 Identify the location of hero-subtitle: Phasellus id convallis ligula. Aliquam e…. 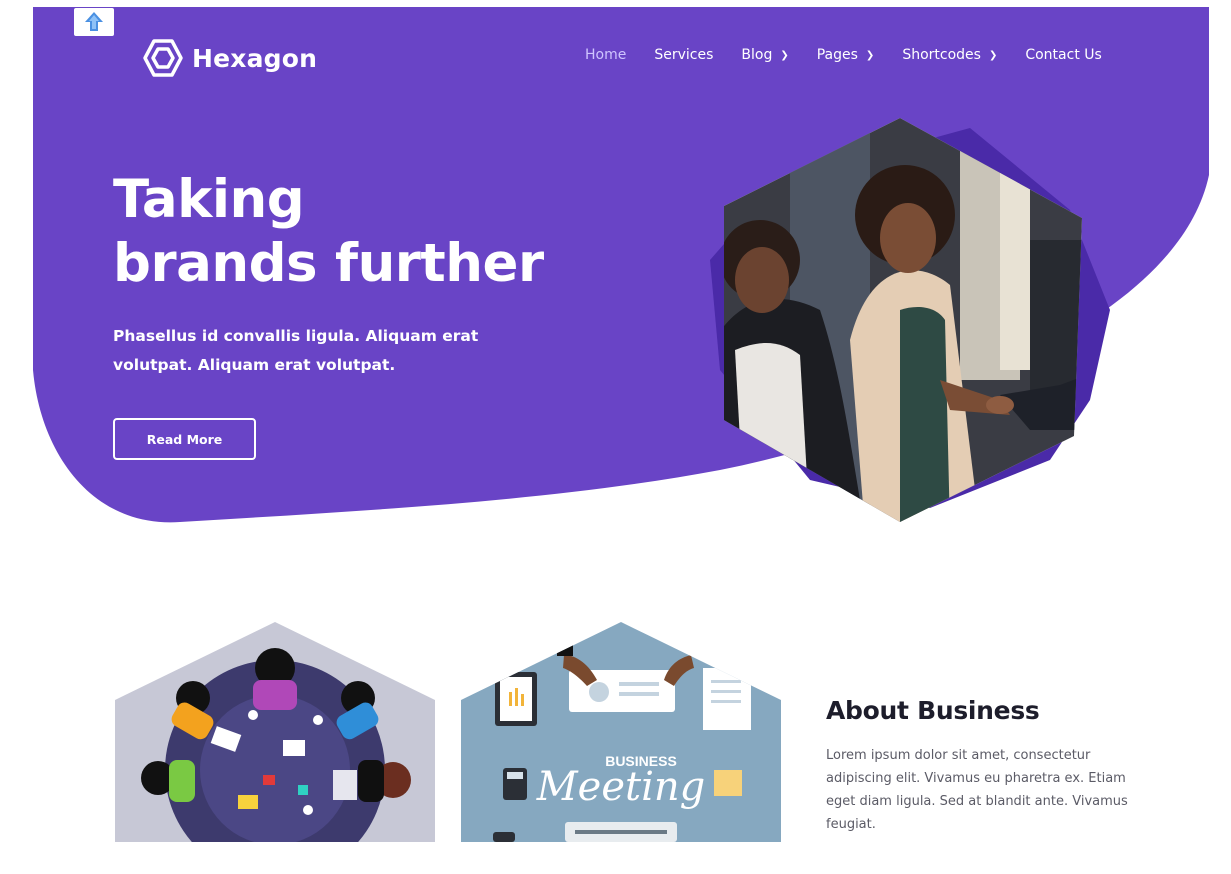
(296, 350).